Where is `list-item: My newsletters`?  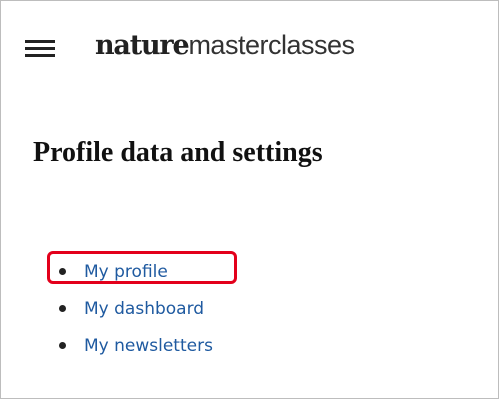
list-item: My newsletters is located at coordinates (133, 345).